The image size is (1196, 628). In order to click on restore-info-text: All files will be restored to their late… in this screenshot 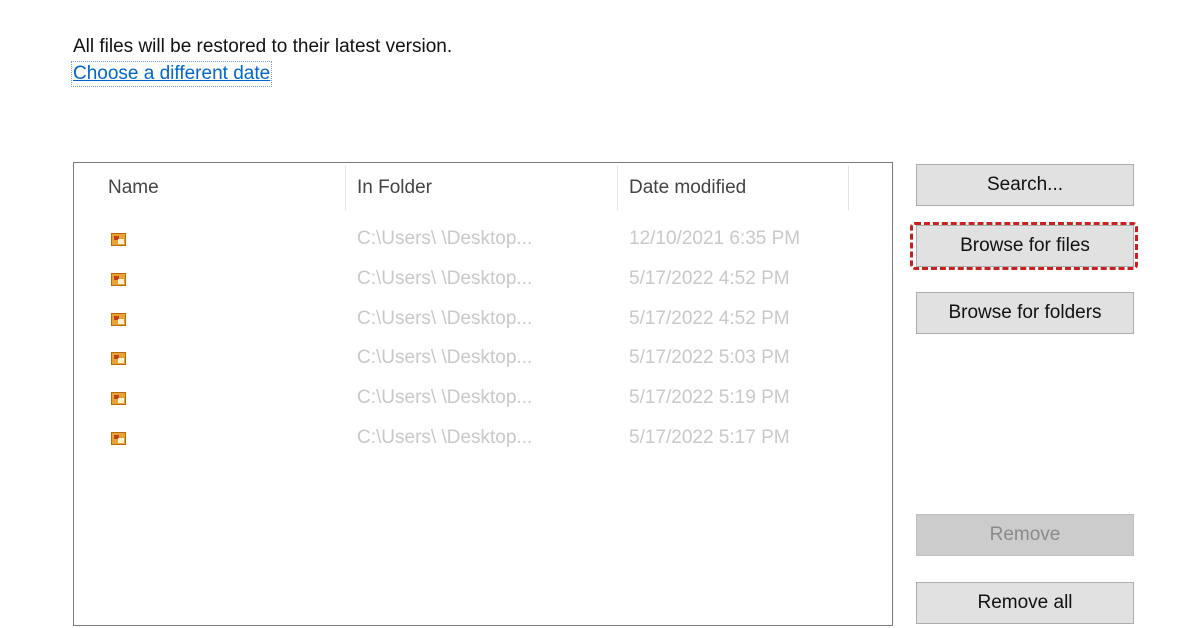, I will do `click(263, 46)`.